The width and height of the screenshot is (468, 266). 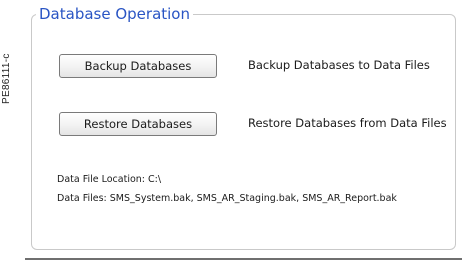 I want to click on backup-databases-button: Backup Databases, so click(x=138, y=66).